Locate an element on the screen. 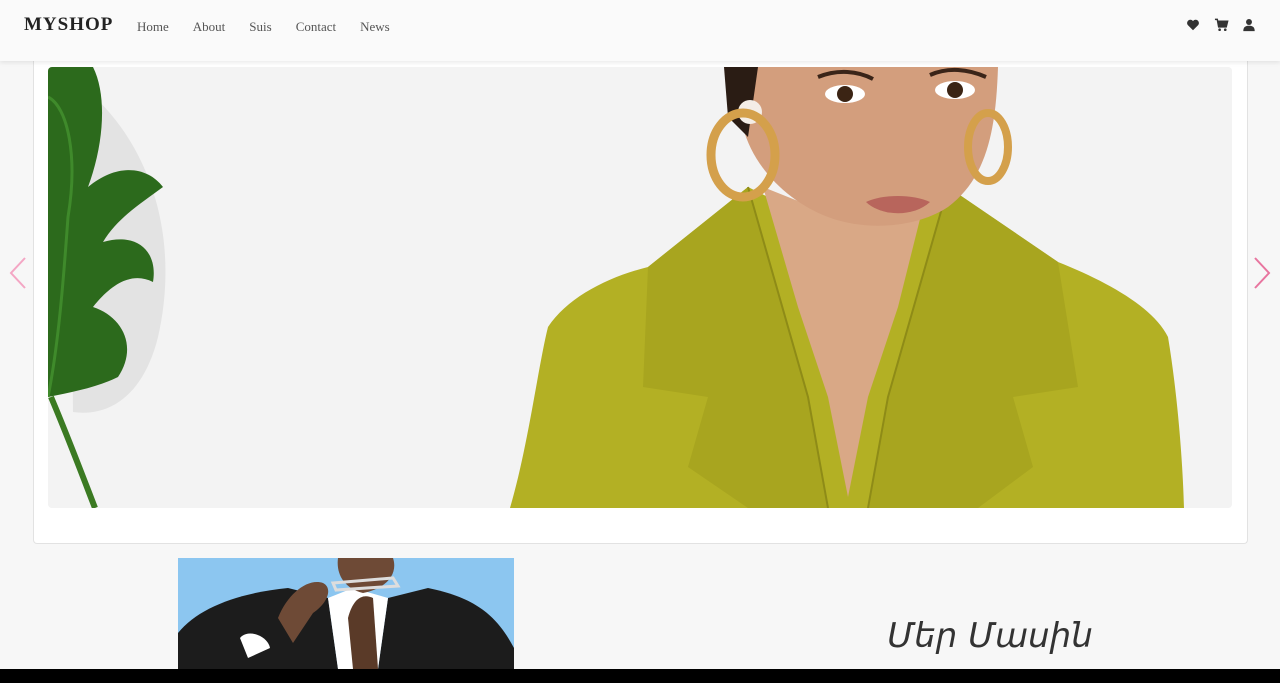 This screenshot has width=1280, height=683. nav-link-news: News is located at coordinates (375, 27).